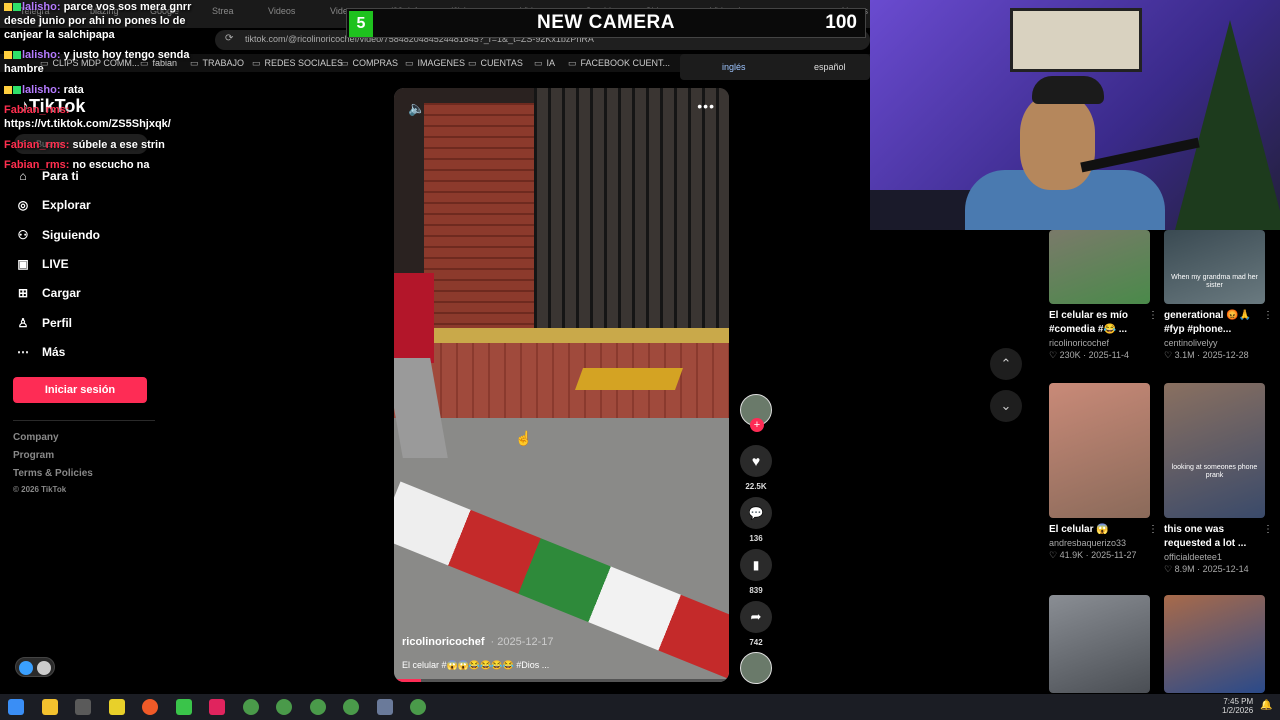  What do you see at coordinates (89, 235) in the screenshot?
I see `sidebar-item-siguiendo: ⚇ Siguiendo` at bounding box center [89, 235].